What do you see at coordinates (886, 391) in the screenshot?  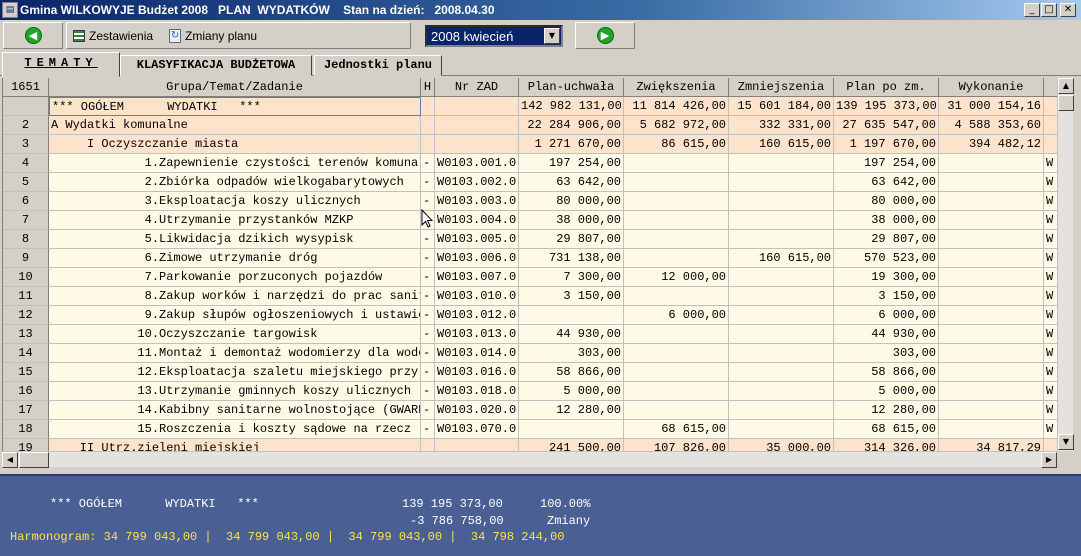 I see `cell-plan-po-zm: 5 000,00` at bounding box center [886, 391].